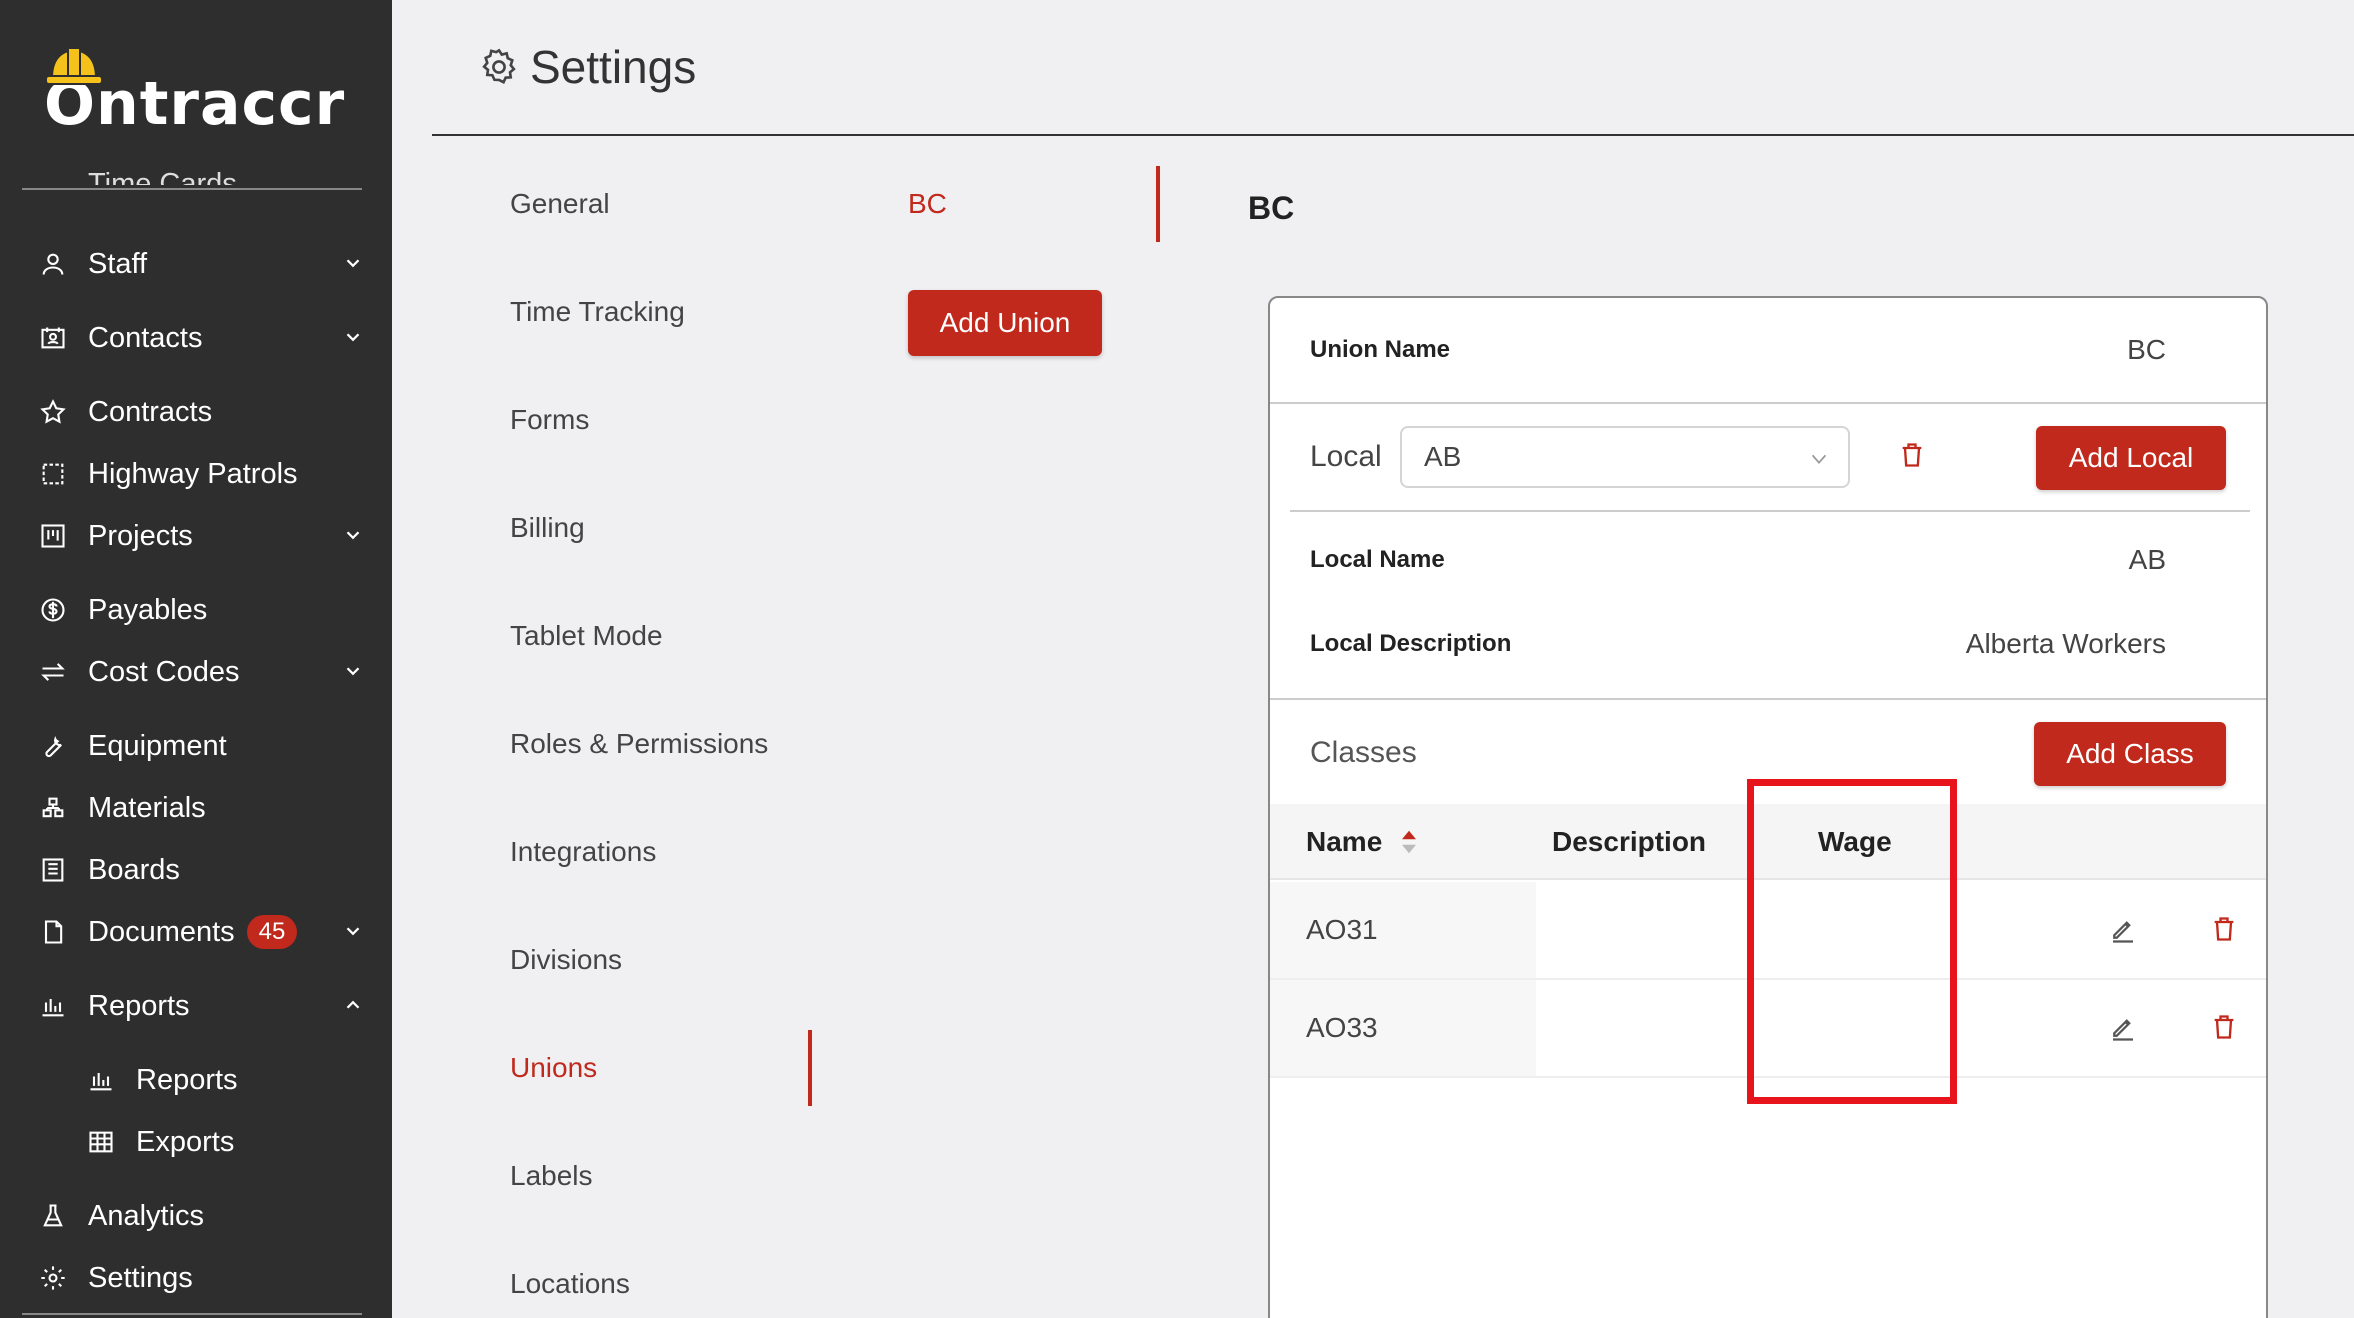 The width and height of the screenshot is (2354, 1318). Describe the element at coordinates (1852, 941) in the screenshot. I see `wage-column-highlight` at that location.